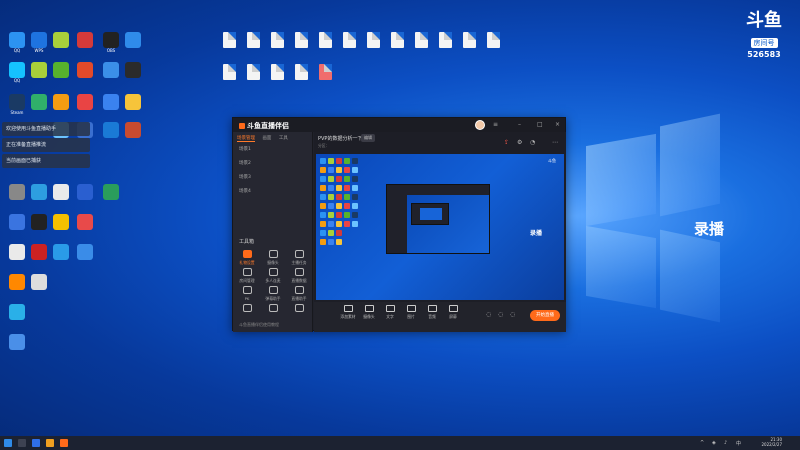 This screenshot has width=800, height=450. I want to click on tool-button: 主播任务, so click(299, 258).